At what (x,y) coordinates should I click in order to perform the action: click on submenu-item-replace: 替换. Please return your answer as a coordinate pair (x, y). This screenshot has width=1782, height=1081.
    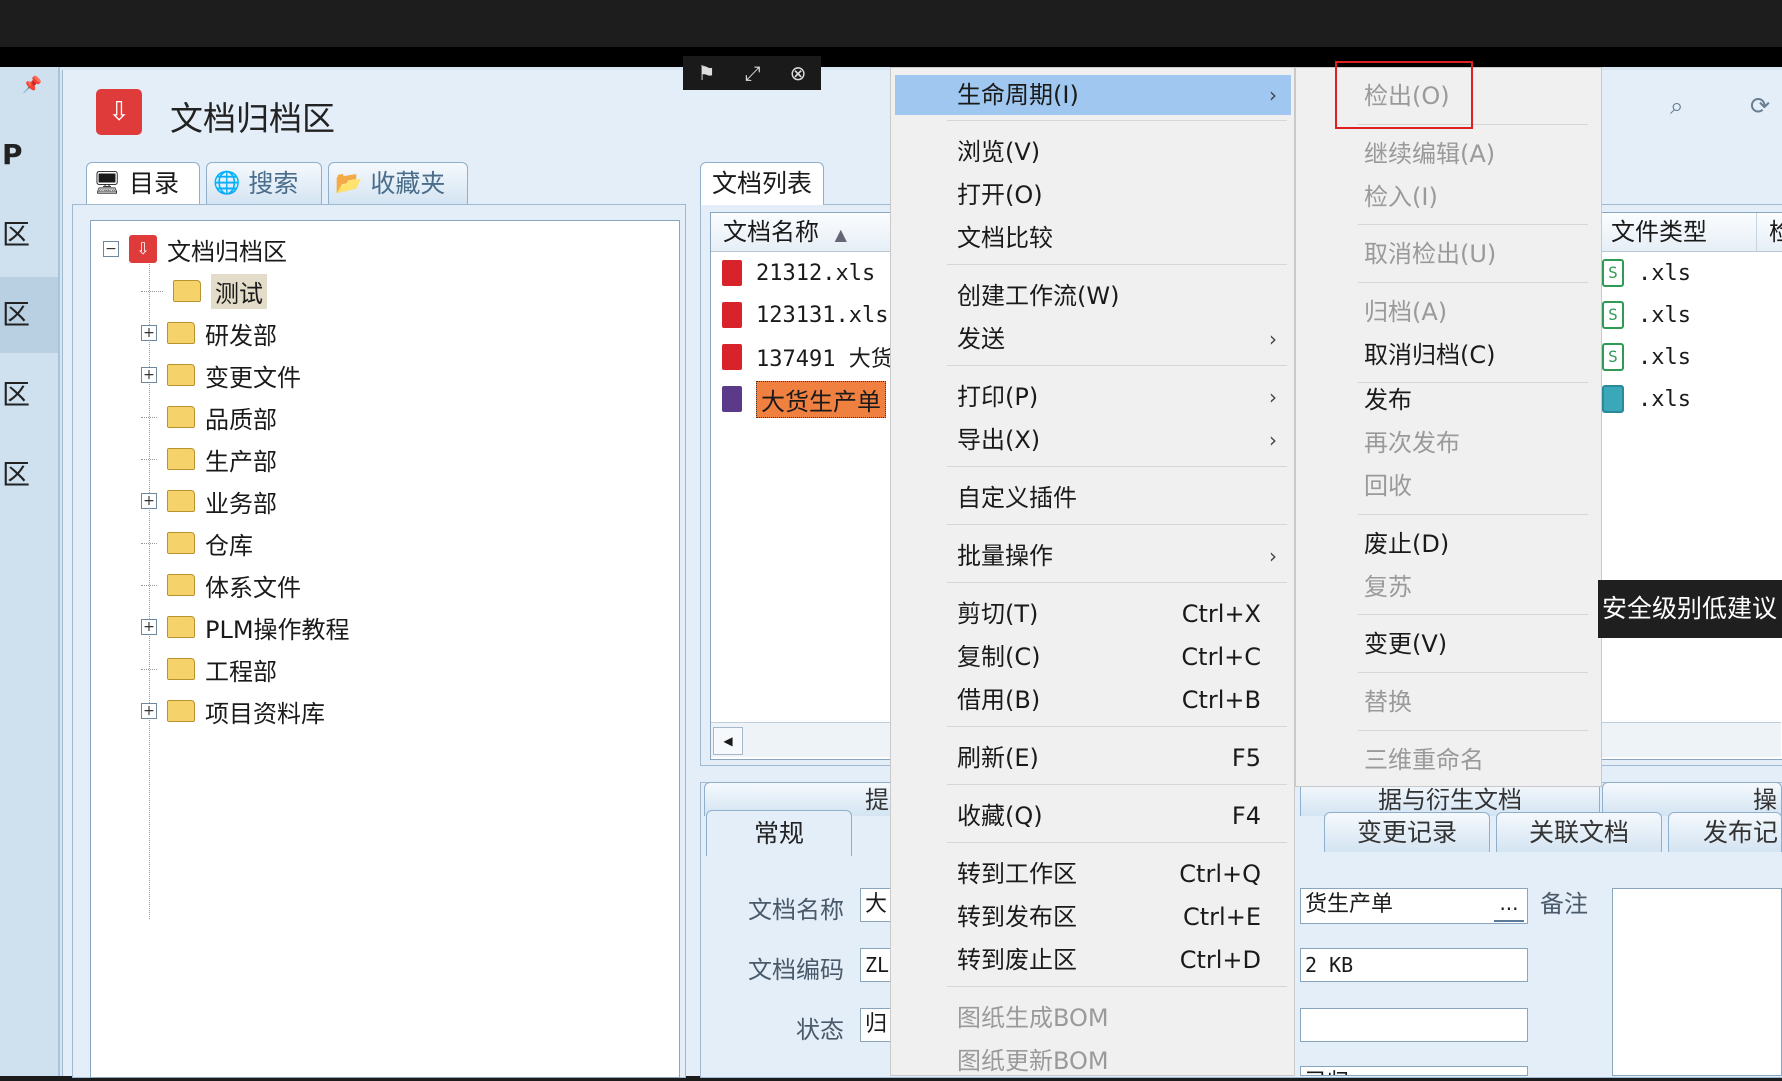
    Looking at the image, I should click on (1448, 702).